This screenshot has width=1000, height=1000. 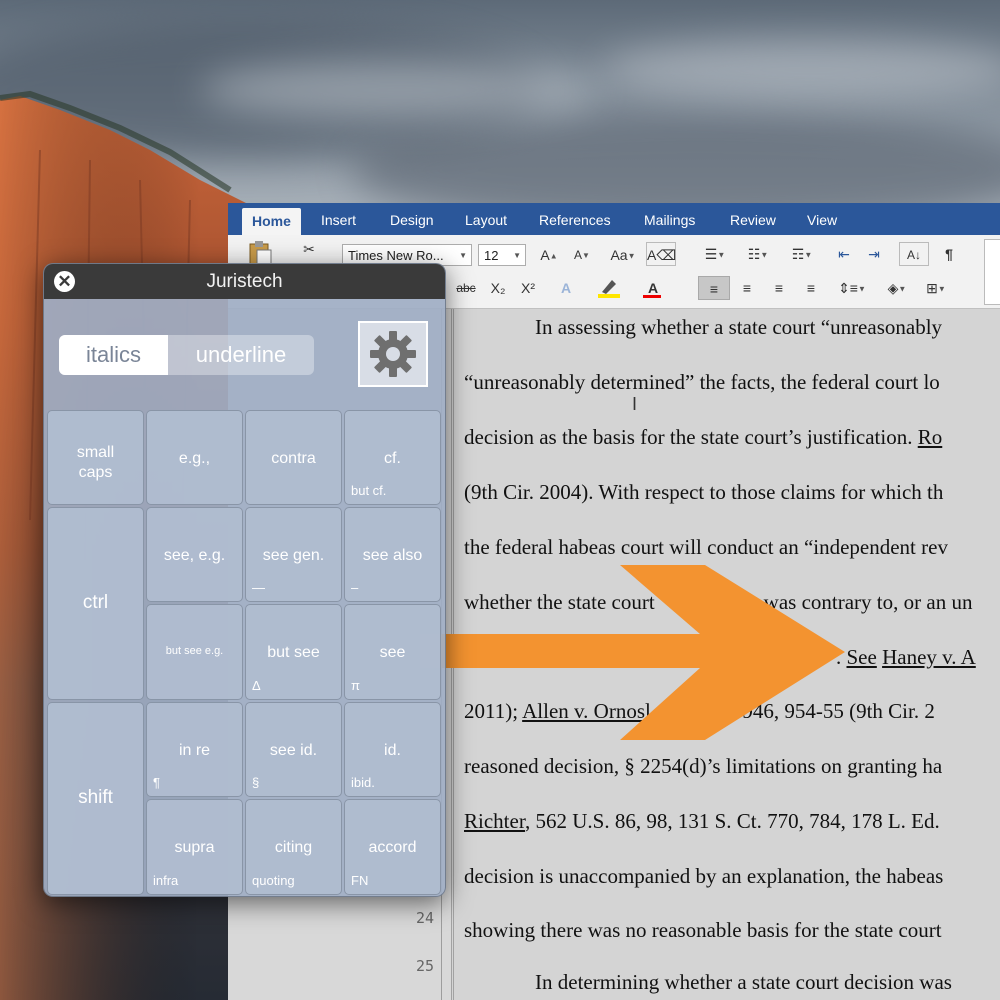 What do you see at coordinates (779, 288) in the screenshot?
I see `align-right-icon: ≡` at bounding box center [779, 288].